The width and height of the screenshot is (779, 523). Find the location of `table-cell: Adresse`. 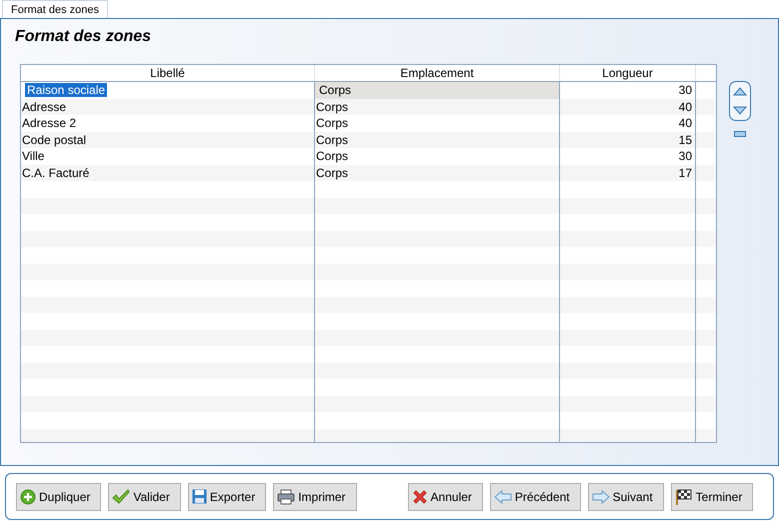

table-cell: Adresse is located at coordinates (44, 107).